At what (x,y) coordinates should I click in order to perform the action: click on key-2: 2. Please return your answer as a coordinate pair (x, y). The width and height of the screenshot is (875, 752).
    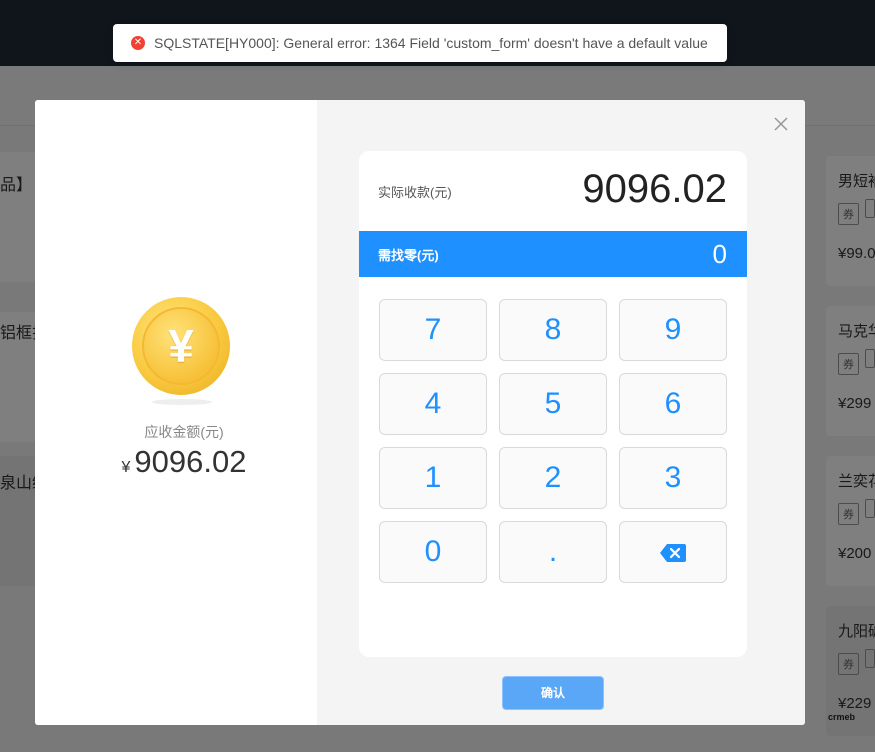
    Looking at the image, I should click on (553, 478).